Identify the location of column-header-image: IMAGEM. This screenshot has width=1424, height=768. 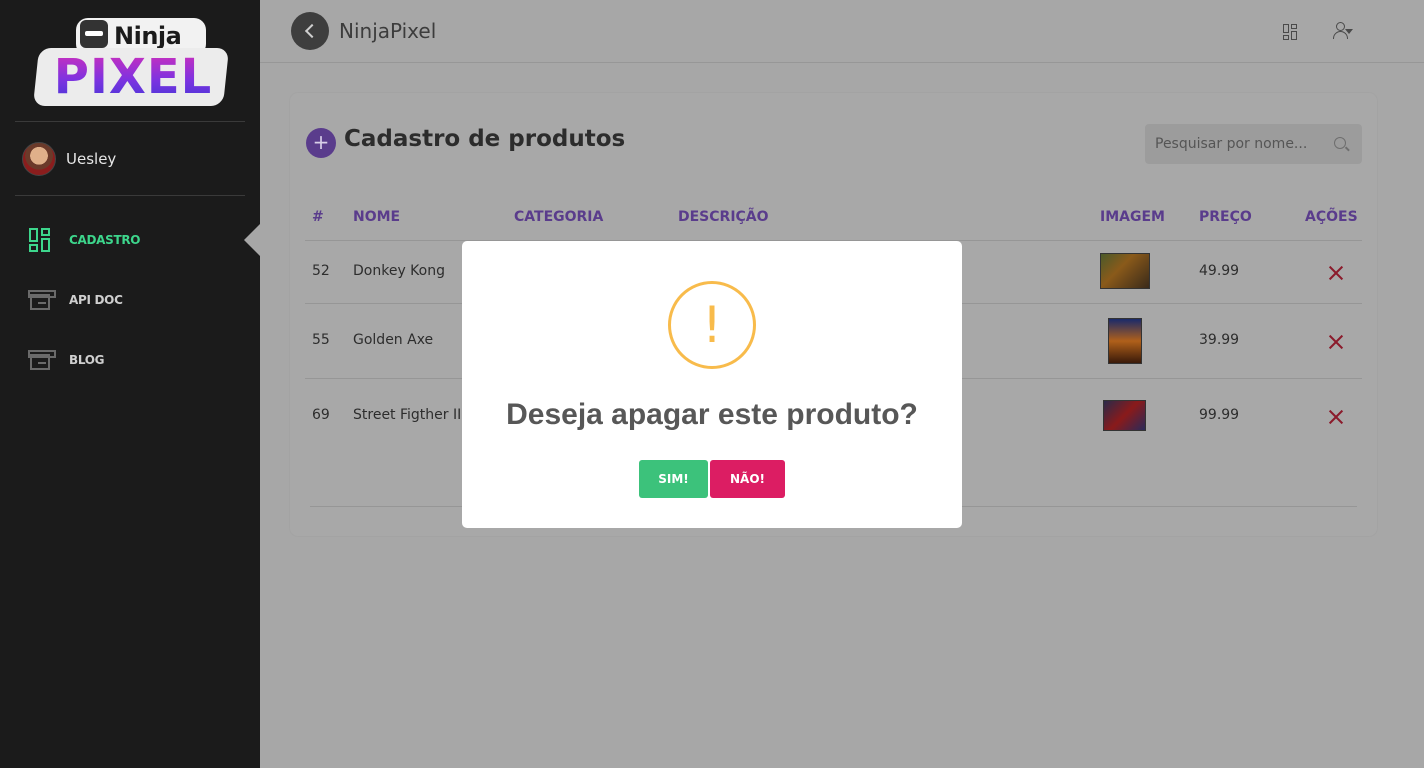
(1132, 217).